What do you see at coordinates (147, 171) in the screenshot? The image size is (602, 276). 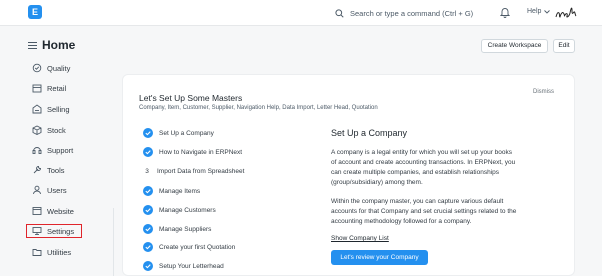 I see `step-number: 3` at bounding box center [147, 171].